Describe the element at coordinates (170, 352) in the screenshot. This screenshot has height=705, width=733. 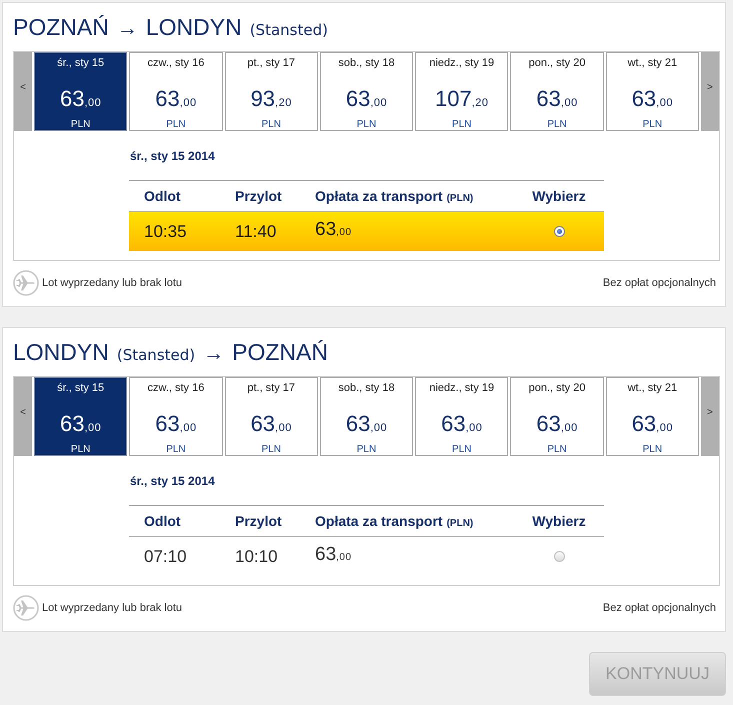
I see `route-title: LONDYN (Stansted) → POZNAŃ` at that location.